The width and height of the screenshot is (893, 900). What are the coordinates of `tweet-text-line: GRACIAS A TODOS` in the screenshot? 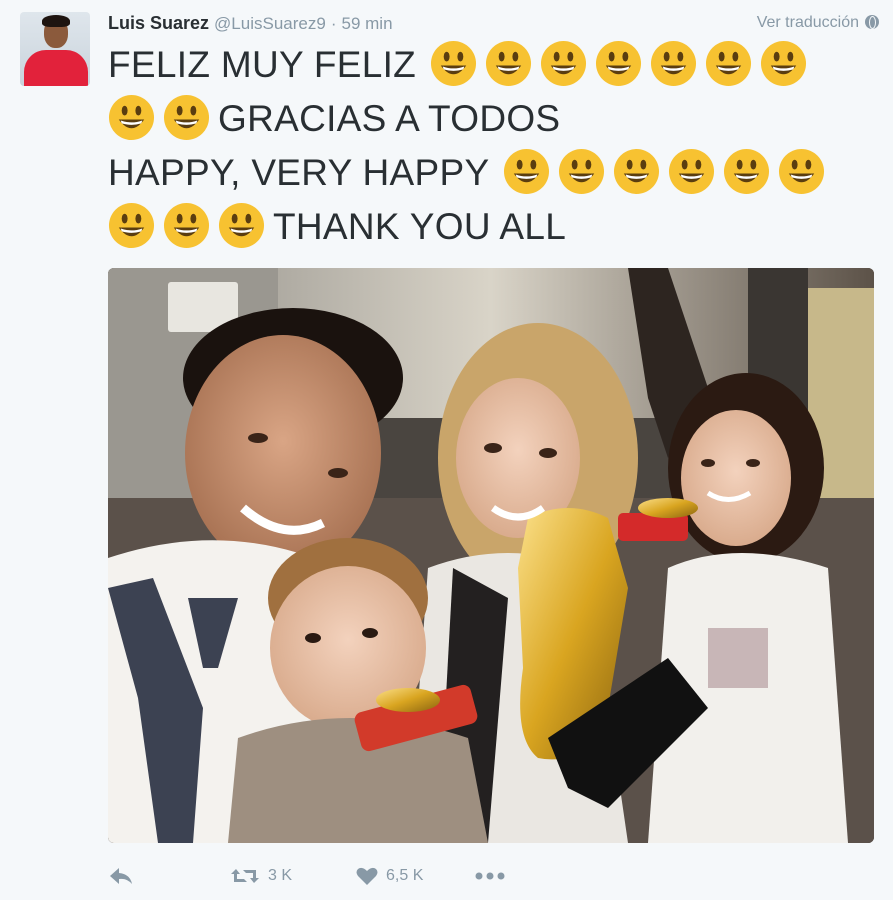 It's located at (493, 119).